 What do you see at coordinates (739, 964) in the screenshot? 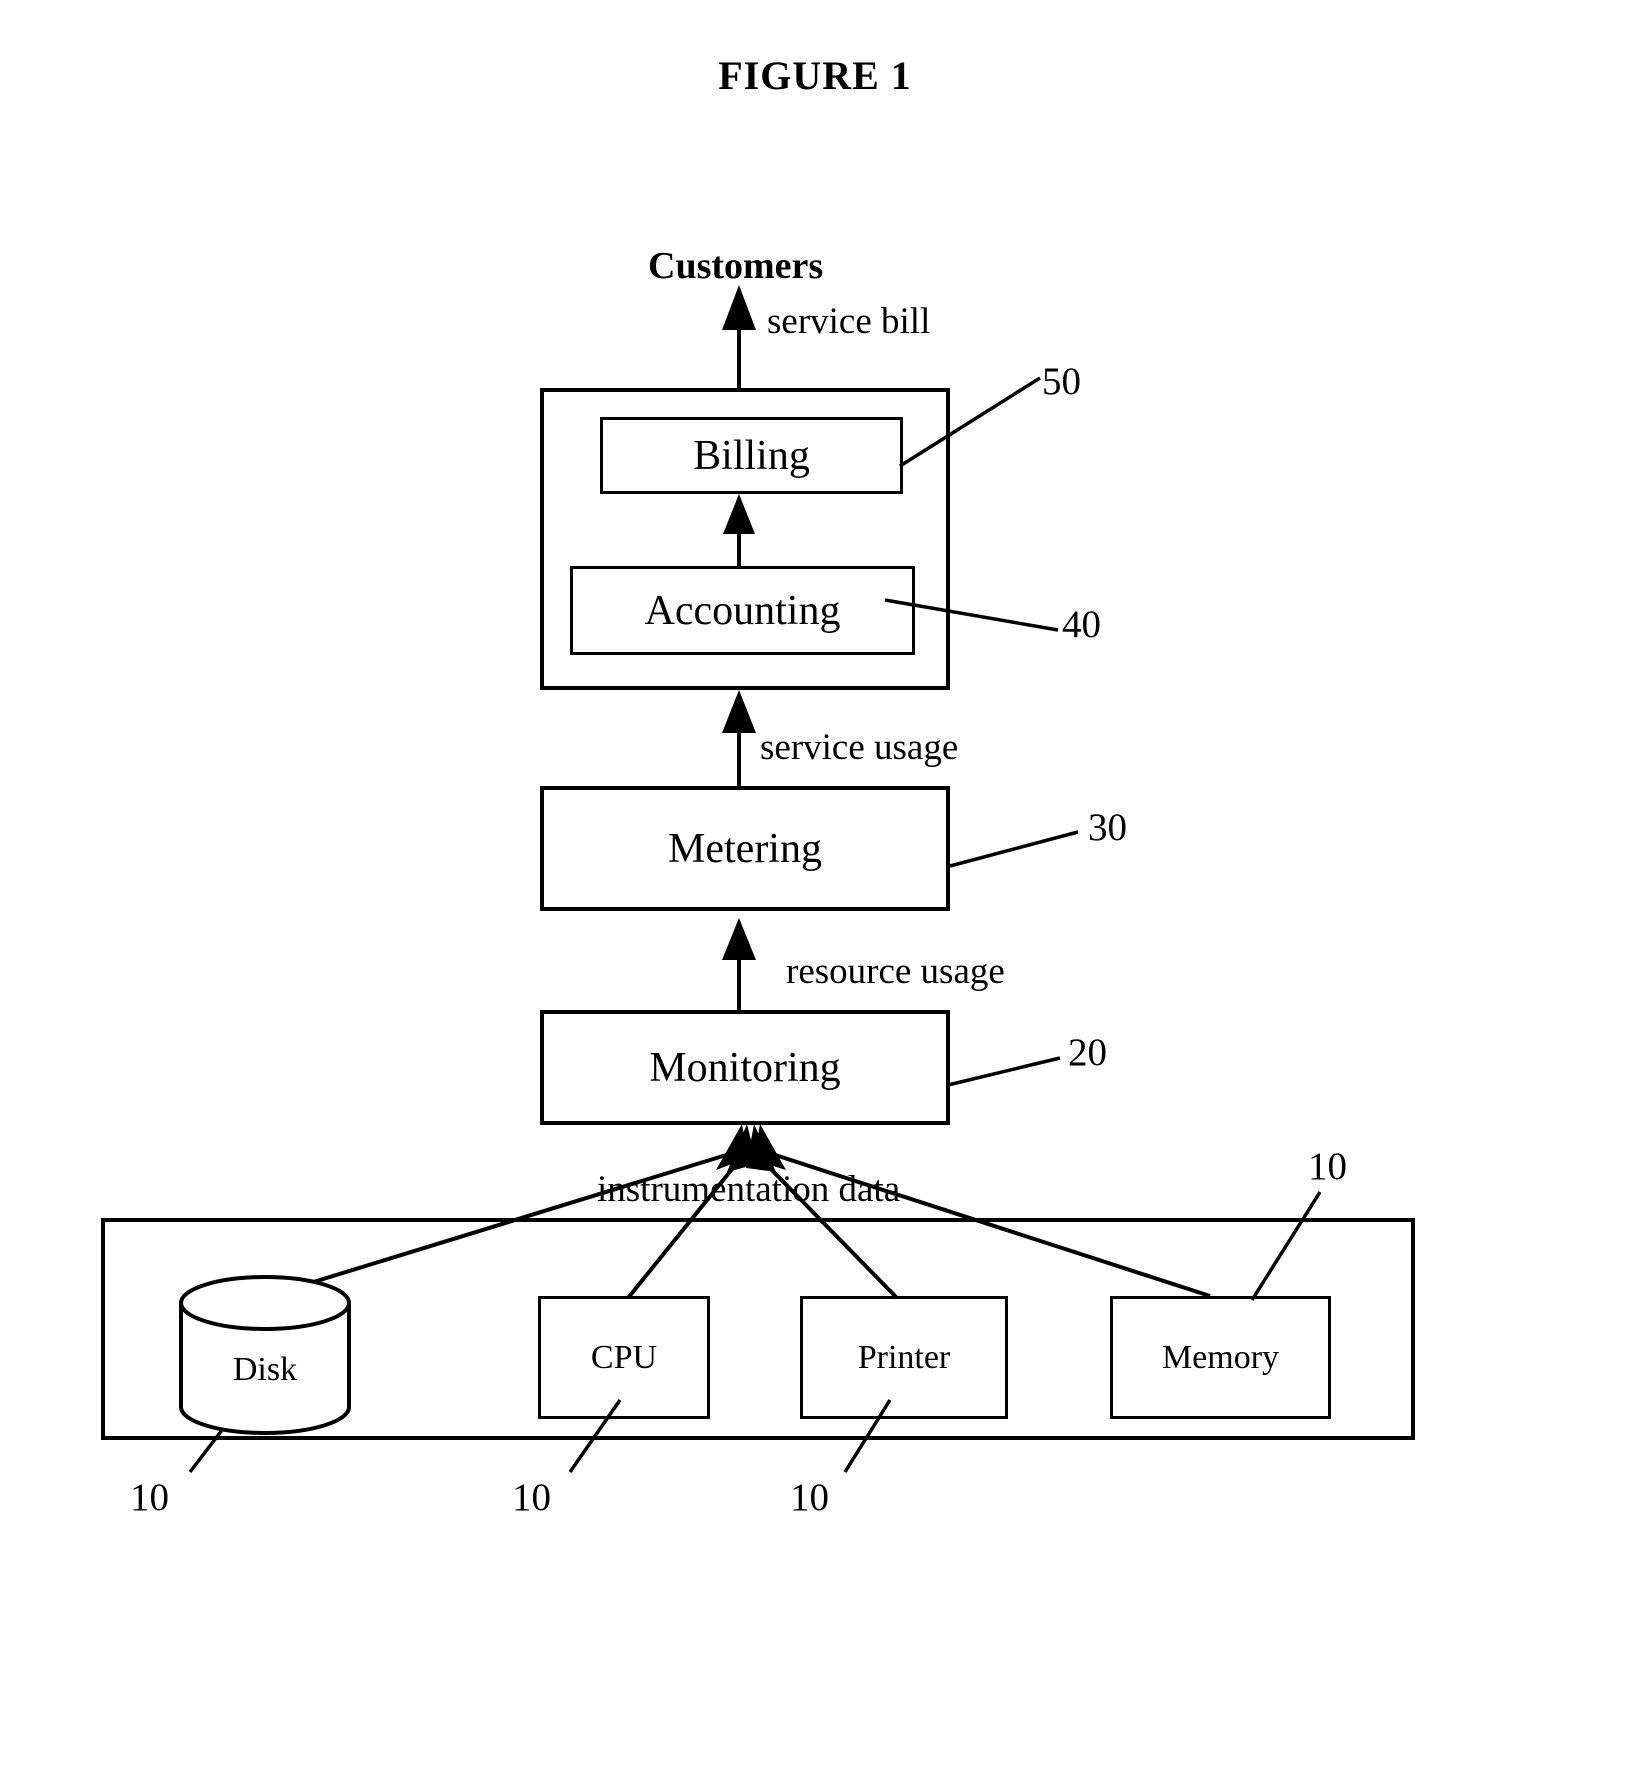
I see `arrow-resource-usage` at bounding box center [739, 964].